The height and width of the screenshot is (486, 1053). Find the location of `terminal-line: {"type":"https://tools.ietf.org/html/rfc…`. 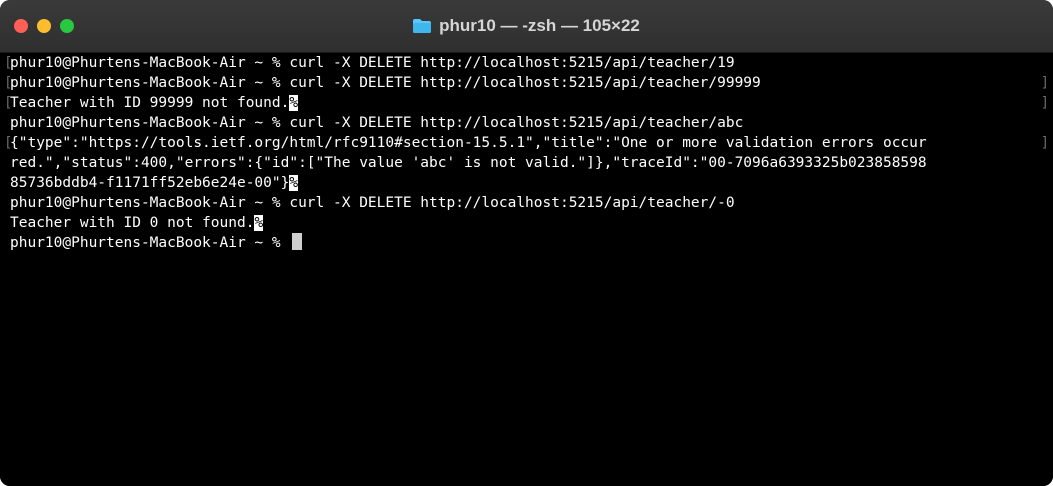

terminal-line: {"type":"https://tools.ietf.org/html/rfc… is located at coordinates (468, 143).